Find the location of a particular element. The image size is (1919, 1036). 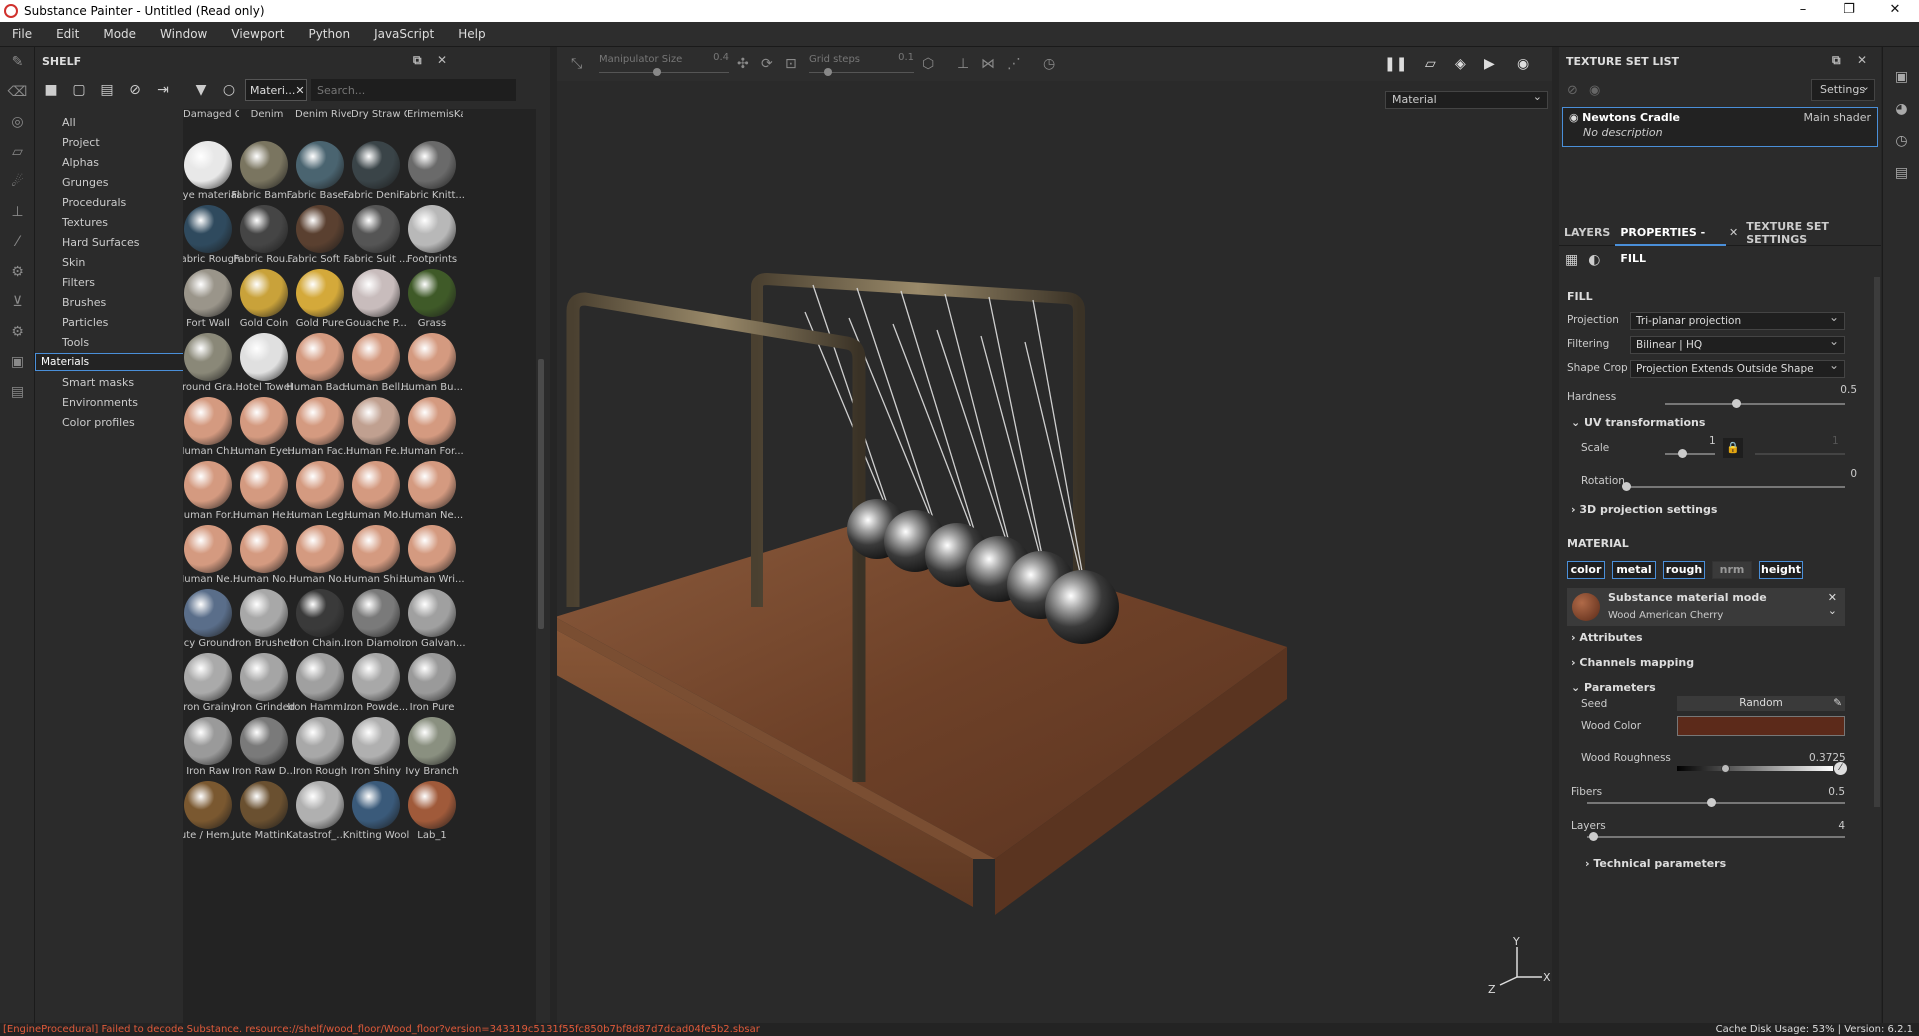

rotation-slider is located at coordinates (1735, 487).